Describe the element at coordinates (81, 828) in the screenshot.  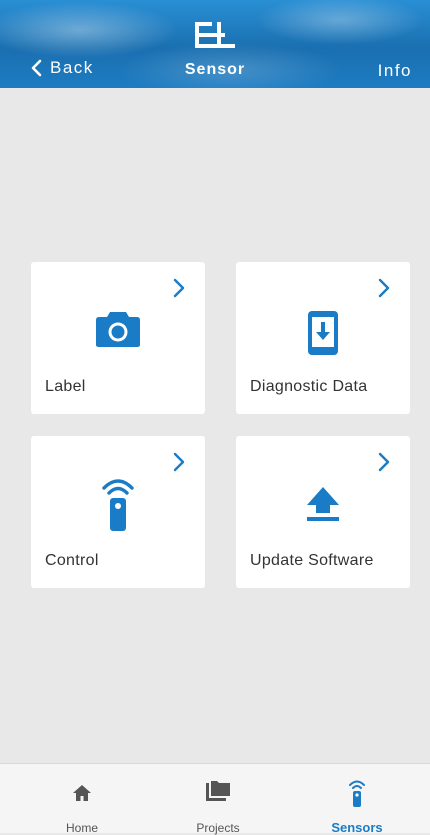
I see `tab-label: Home` at that location.